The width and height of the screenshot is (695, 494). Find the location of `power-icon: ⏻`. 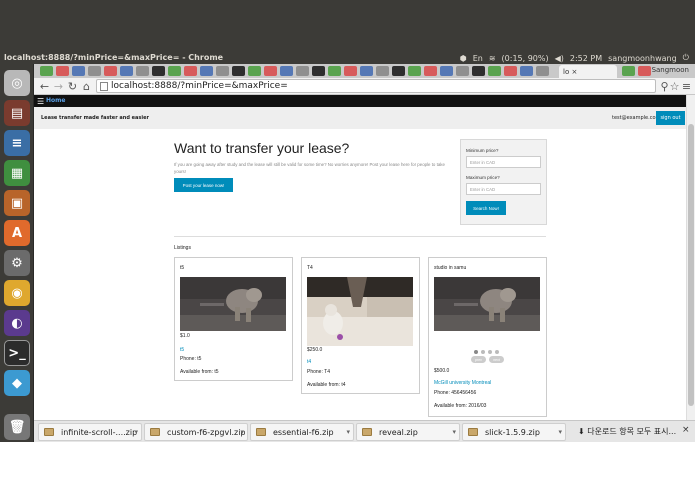

power-icon: ⏻ is located at coordinates (686, 58).